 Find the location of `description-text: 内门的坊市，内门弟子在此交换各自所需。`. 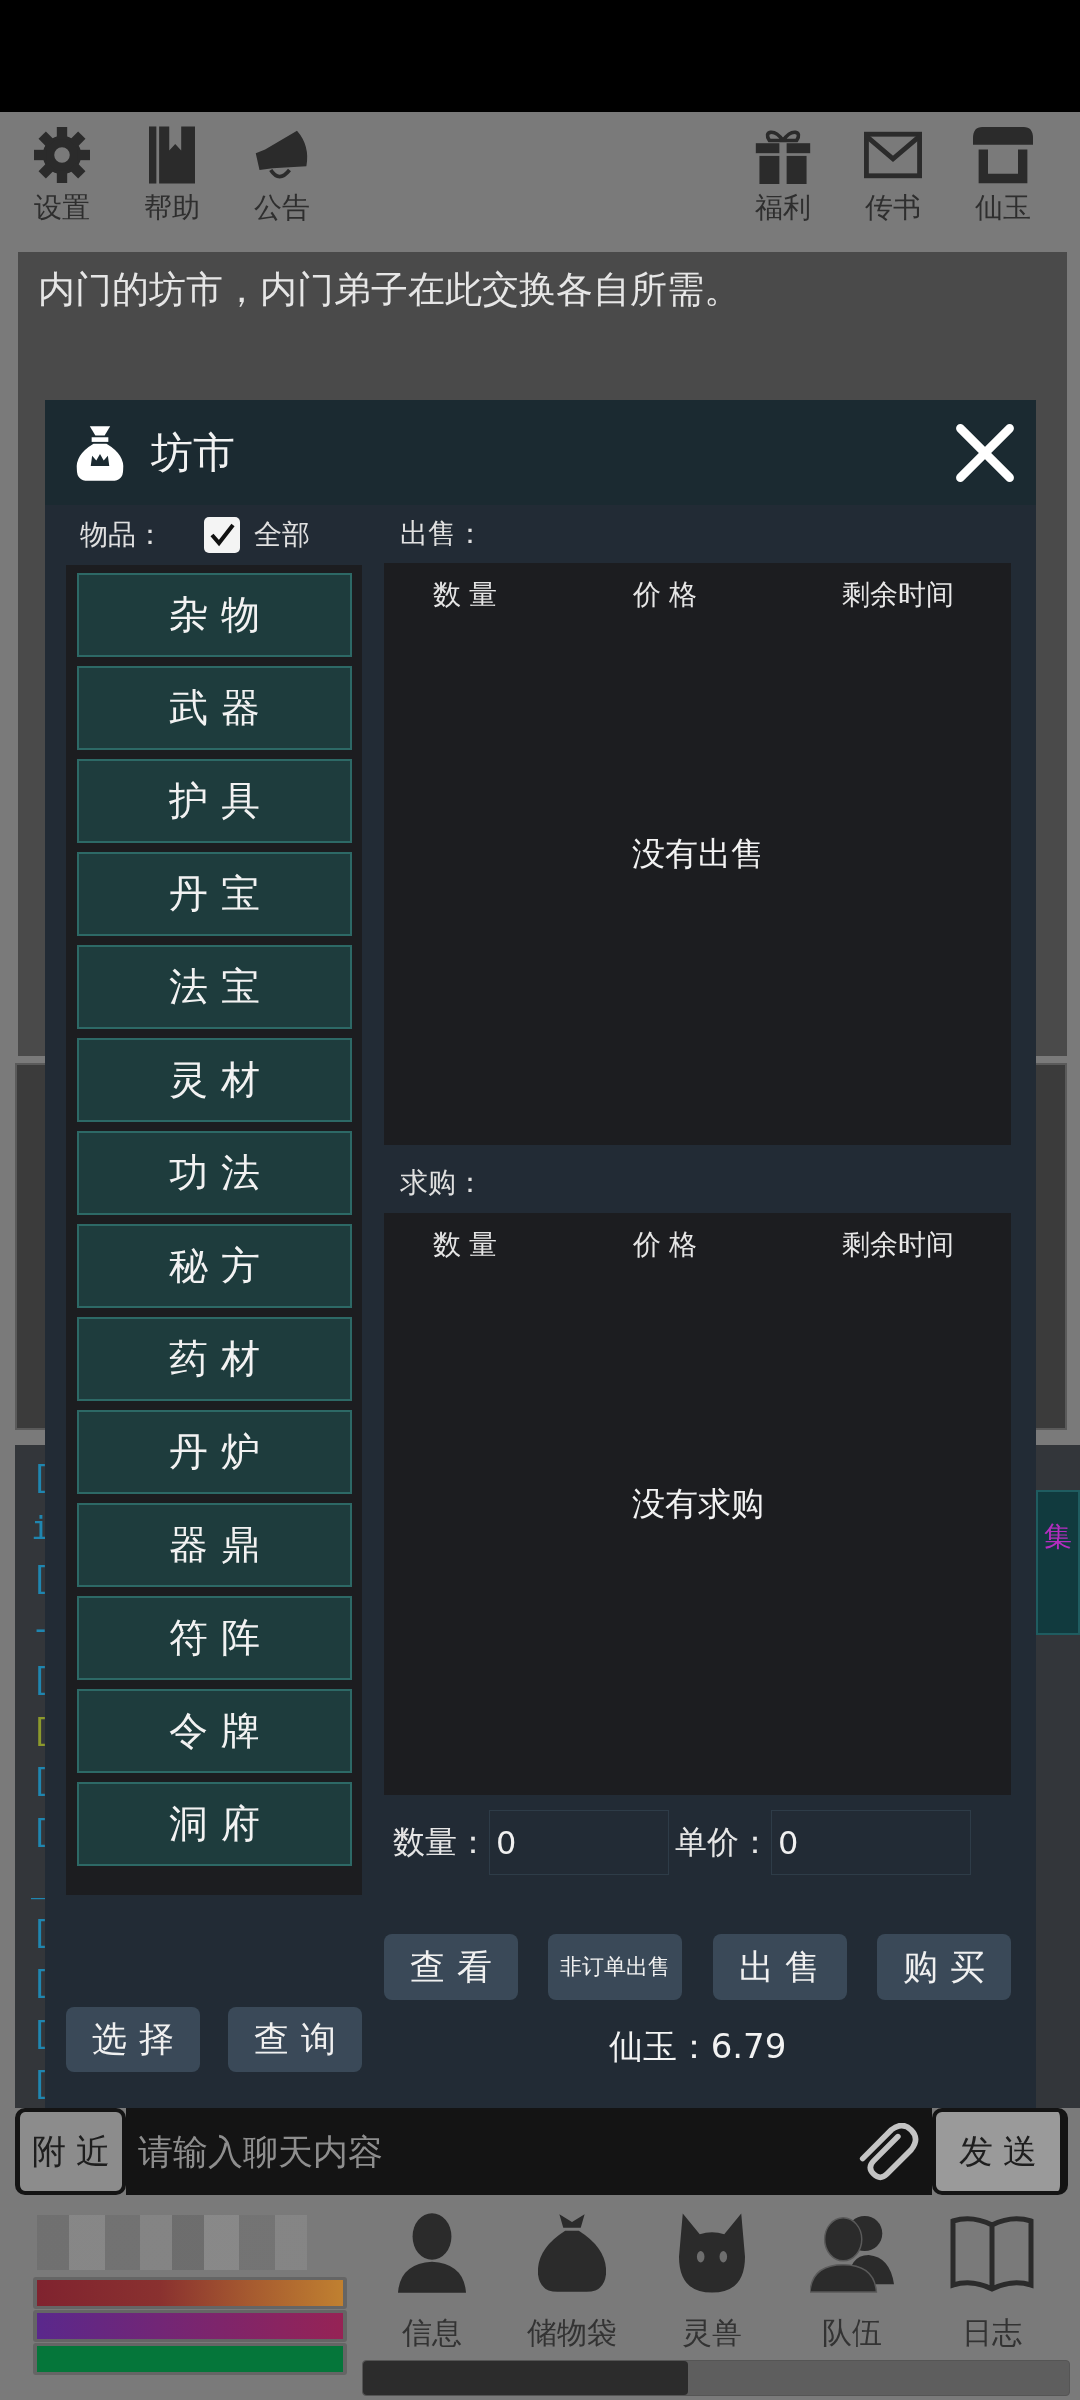

description-text: 内门的坊市，内门弟子在此交换各自所需。 is located at coordinates (389, 289).